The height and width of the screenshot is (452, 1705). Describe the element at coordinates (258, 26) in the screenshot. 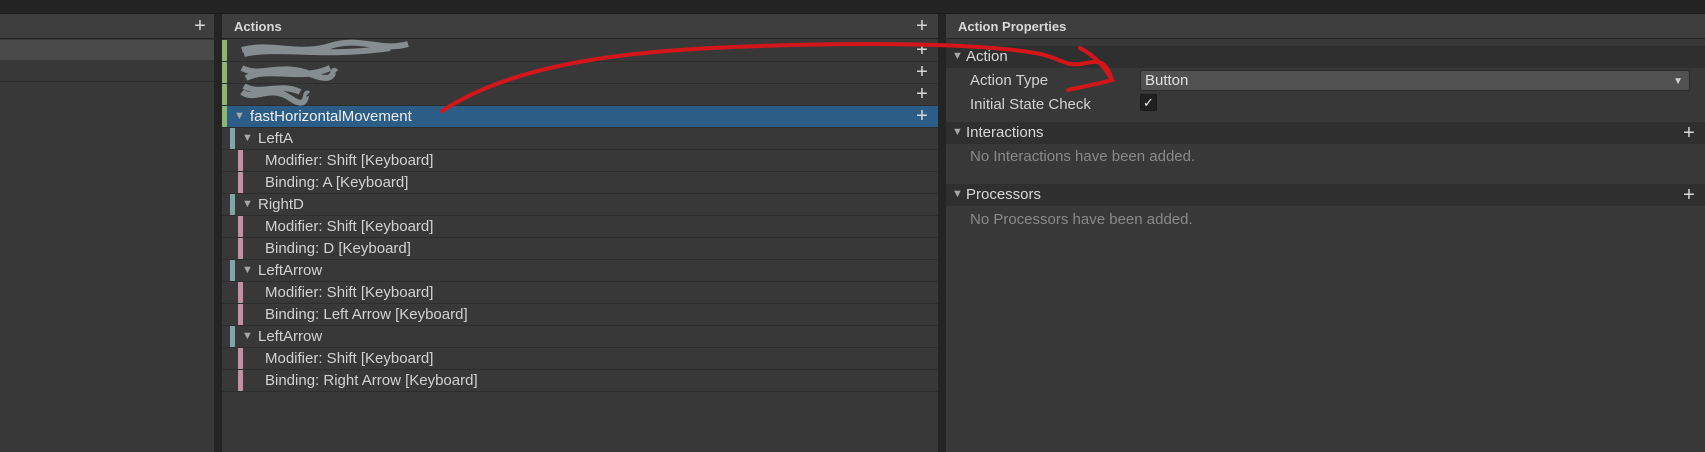

I see `actions-title: Actions` at that location.